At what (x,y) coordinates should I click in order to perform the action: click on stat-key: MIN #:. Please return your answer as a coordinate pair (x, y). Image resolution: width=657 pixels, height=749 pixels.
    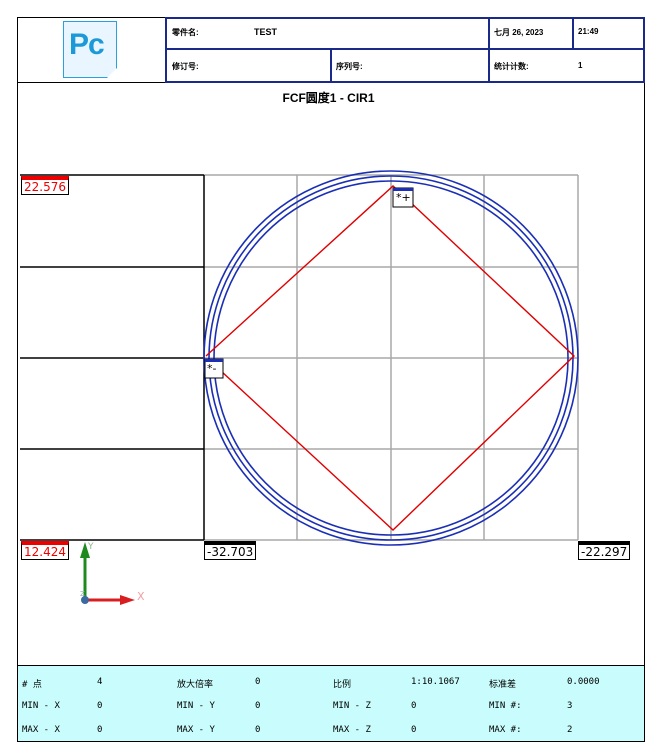
    Looking at the image, I should click on (505, 706).